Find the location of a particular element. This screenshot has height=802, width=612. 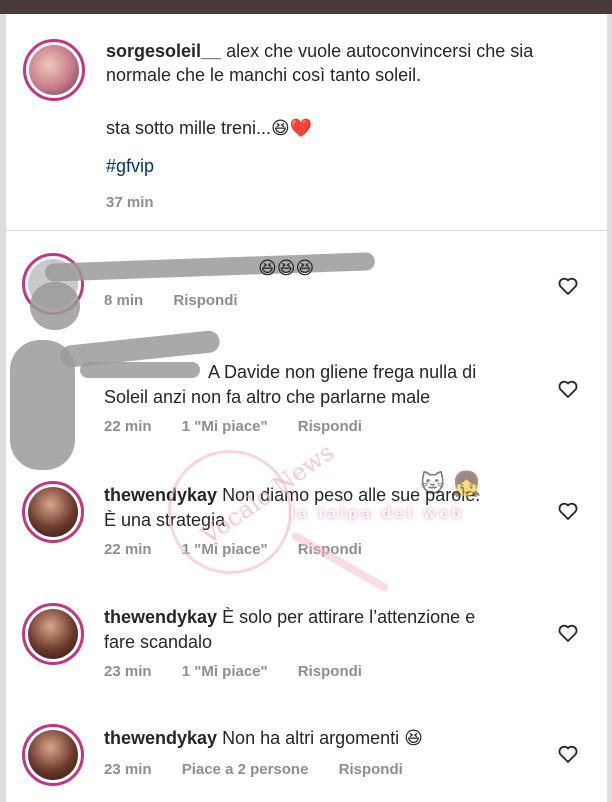

caption-username: sorgesoleil__ is located at coordinates (163, 51).